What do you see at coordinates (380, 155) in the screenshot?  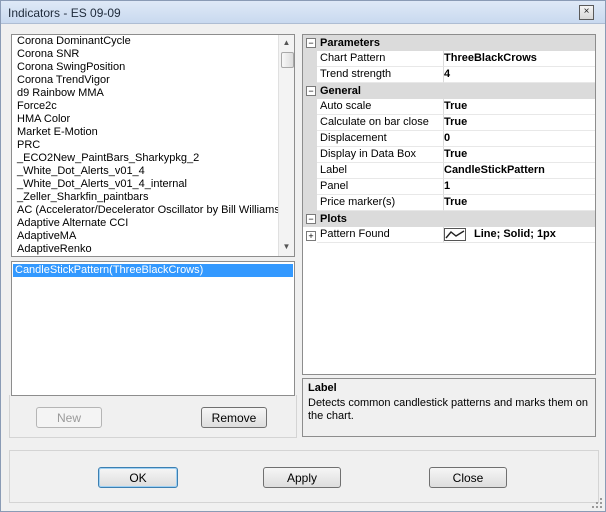 I see `property-name: Display in Data Box` at bounding box center [380, 155].